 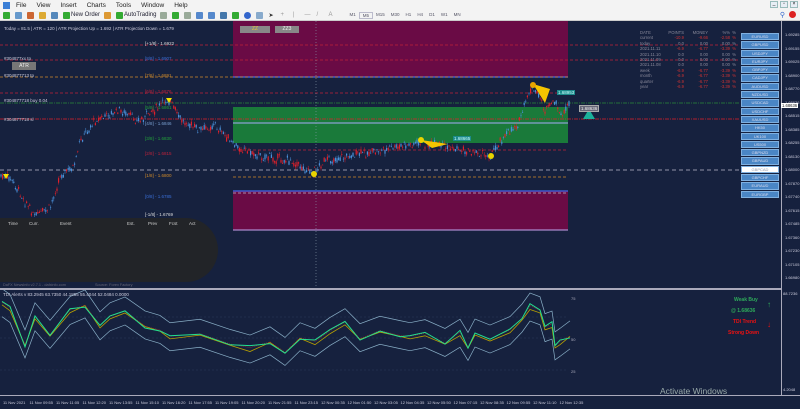 What do you see at coordinates (760, 111) in the screenshot?
I see `symbol-button-usdchf: USDCHF` at bounding box center [760, 111].